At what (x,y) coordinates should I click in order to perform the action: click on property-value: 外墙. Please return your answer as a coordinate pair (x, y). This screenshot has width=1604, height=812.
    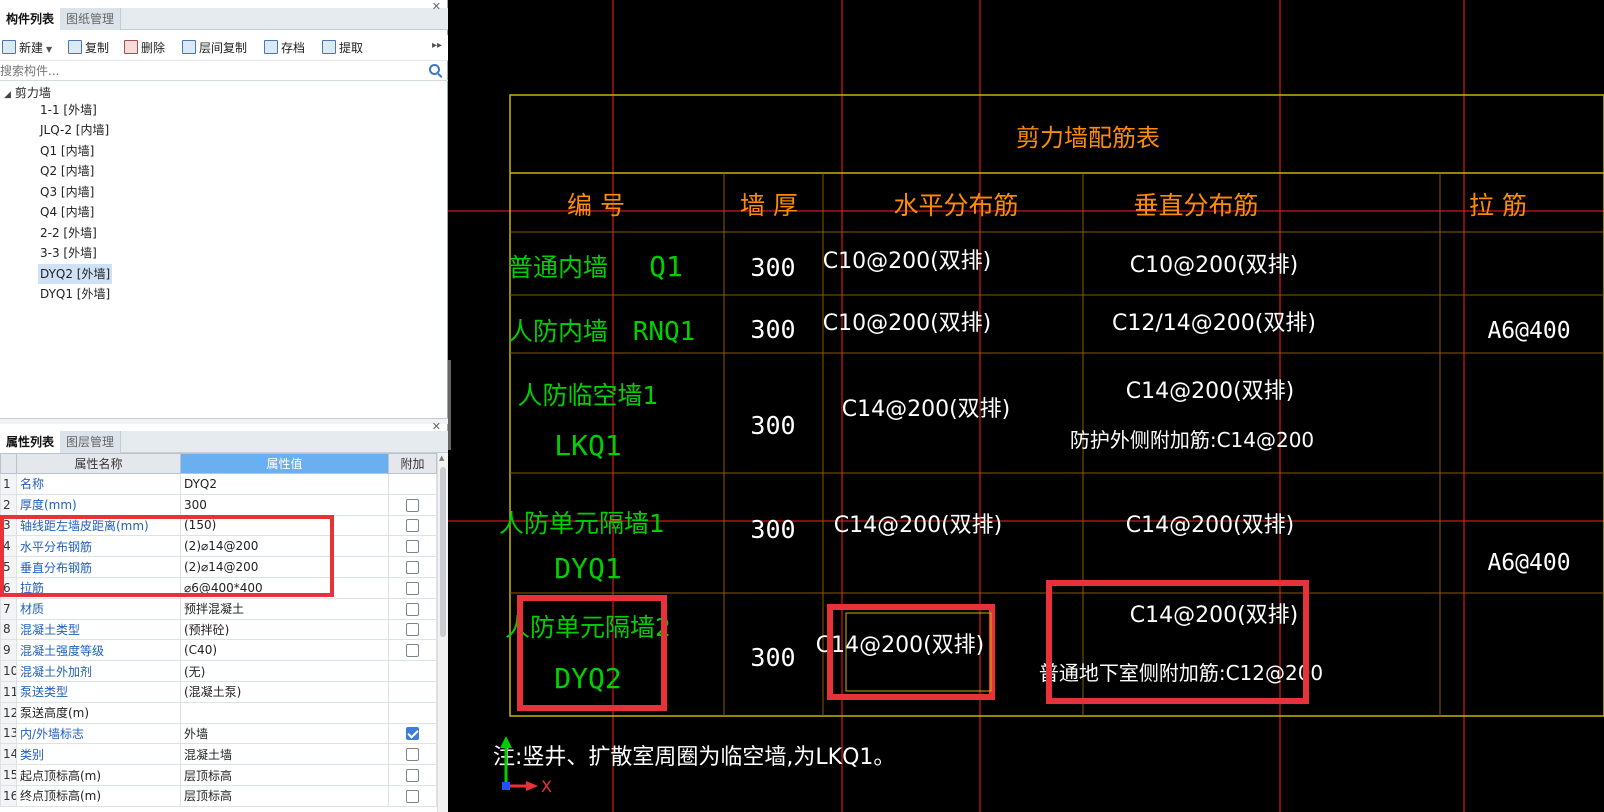
    Looking at the image, I should click on (284, 733).